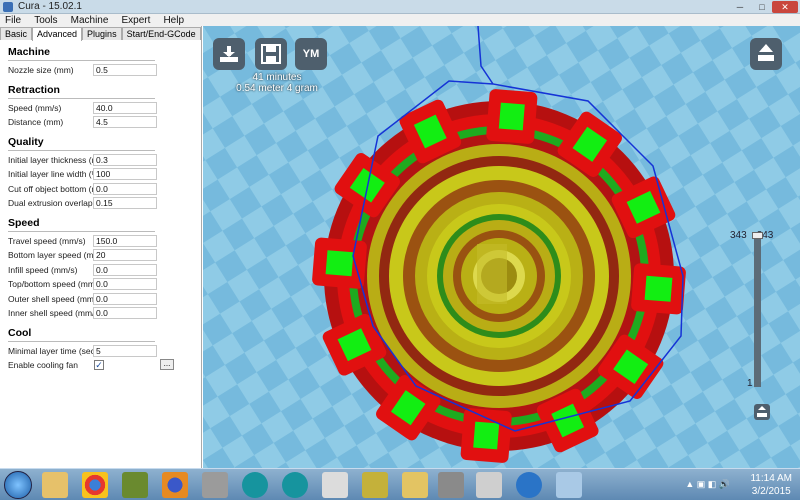 This screenshot has height=500, width=800. What do you see at coordinates (311, 54) in the screenshot?
I see `youmagine-button: YM` at bounding box center [311, 54].